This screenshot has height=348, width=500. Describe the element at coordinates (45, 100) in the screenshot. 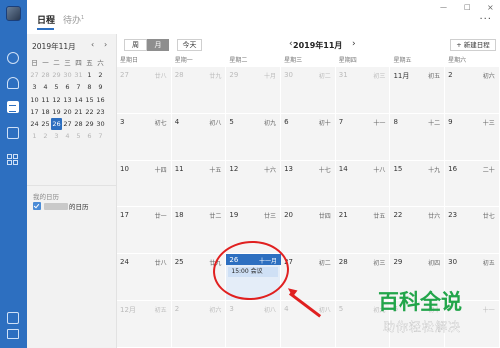

I see `mini-day: 11` at that location.